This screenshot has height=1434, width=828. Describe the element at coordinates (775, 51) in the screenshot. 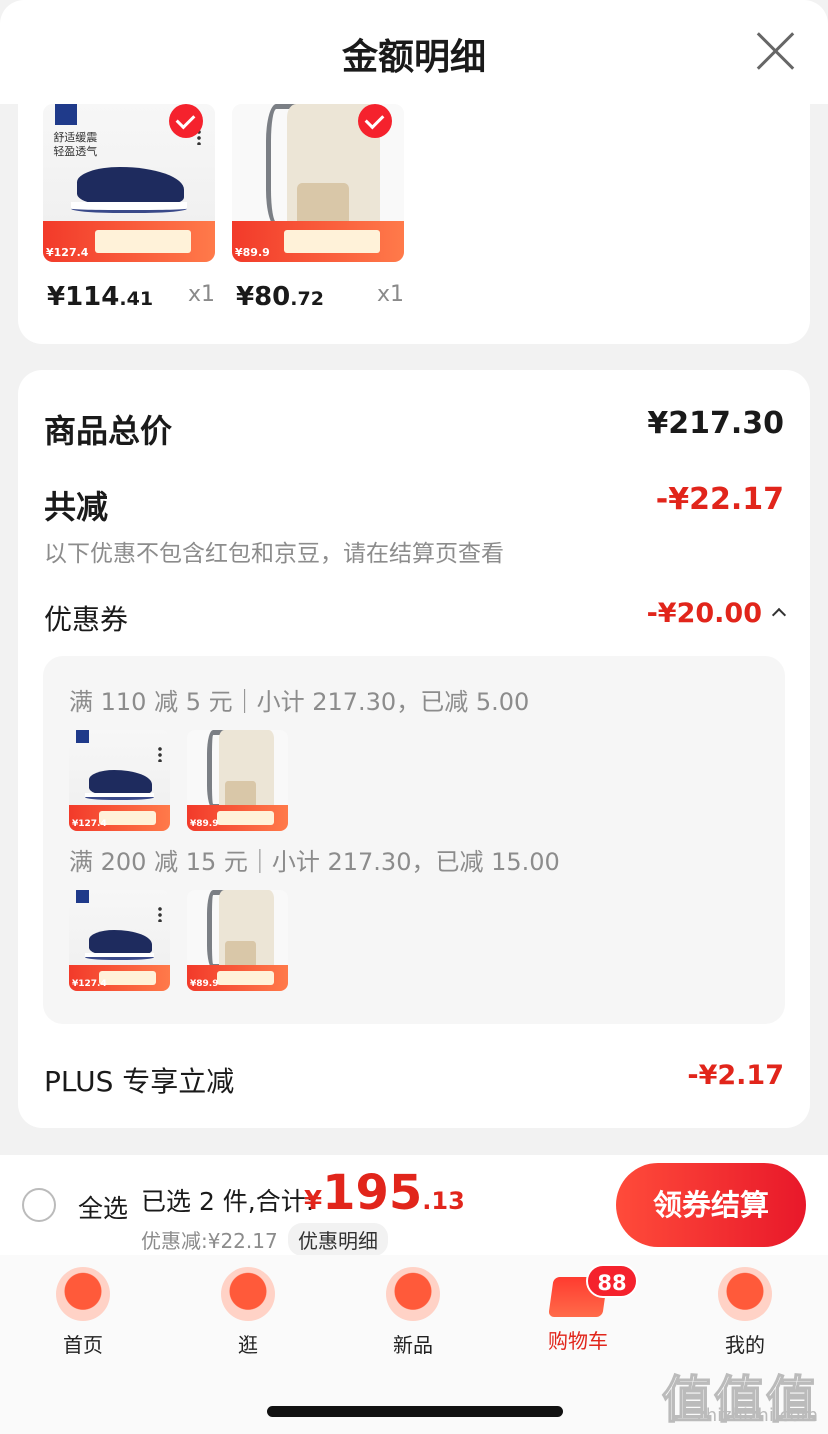

I see `close-icon` at that location.